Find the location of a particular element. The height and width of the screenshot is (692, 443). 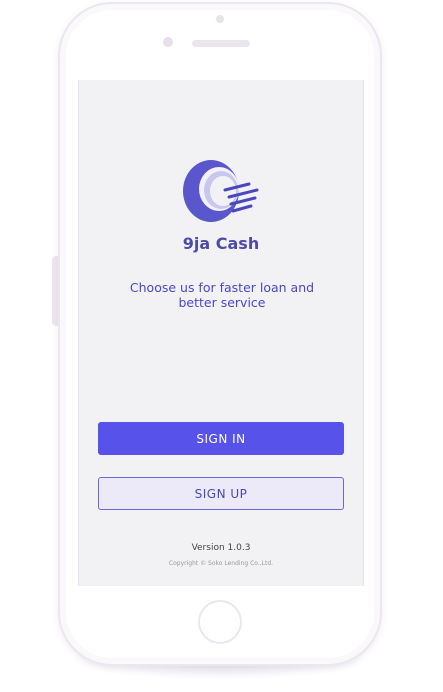

phone-camera is located at coordinates (220, 19).